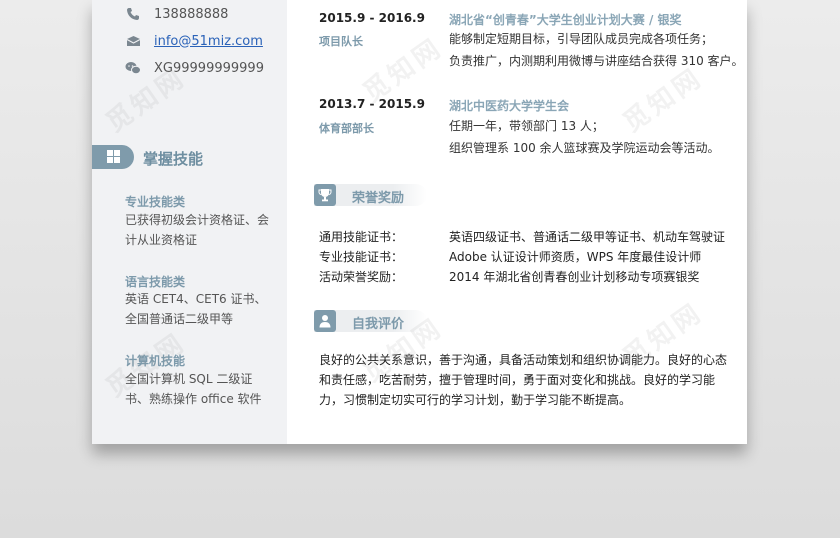  Describe the element at coordinates (155, 202) in the screenshot. I see `skill-group-head: 专业技能类` at that location.